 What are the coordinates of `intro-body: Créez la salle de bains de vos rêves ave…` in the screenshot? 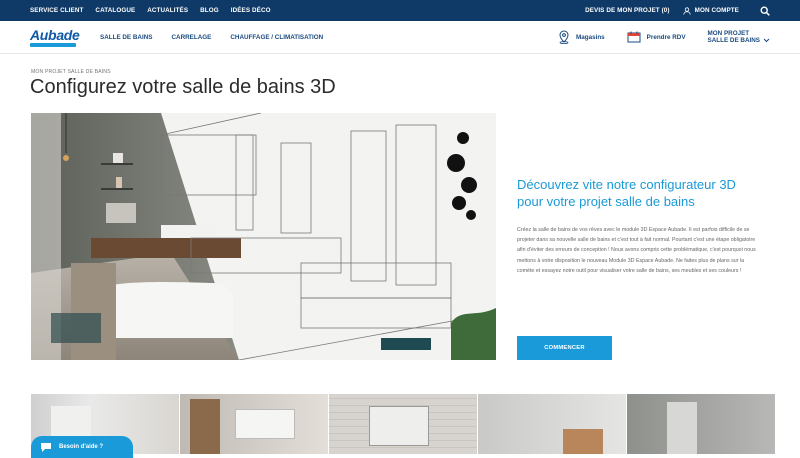 It's located at (636, 250).